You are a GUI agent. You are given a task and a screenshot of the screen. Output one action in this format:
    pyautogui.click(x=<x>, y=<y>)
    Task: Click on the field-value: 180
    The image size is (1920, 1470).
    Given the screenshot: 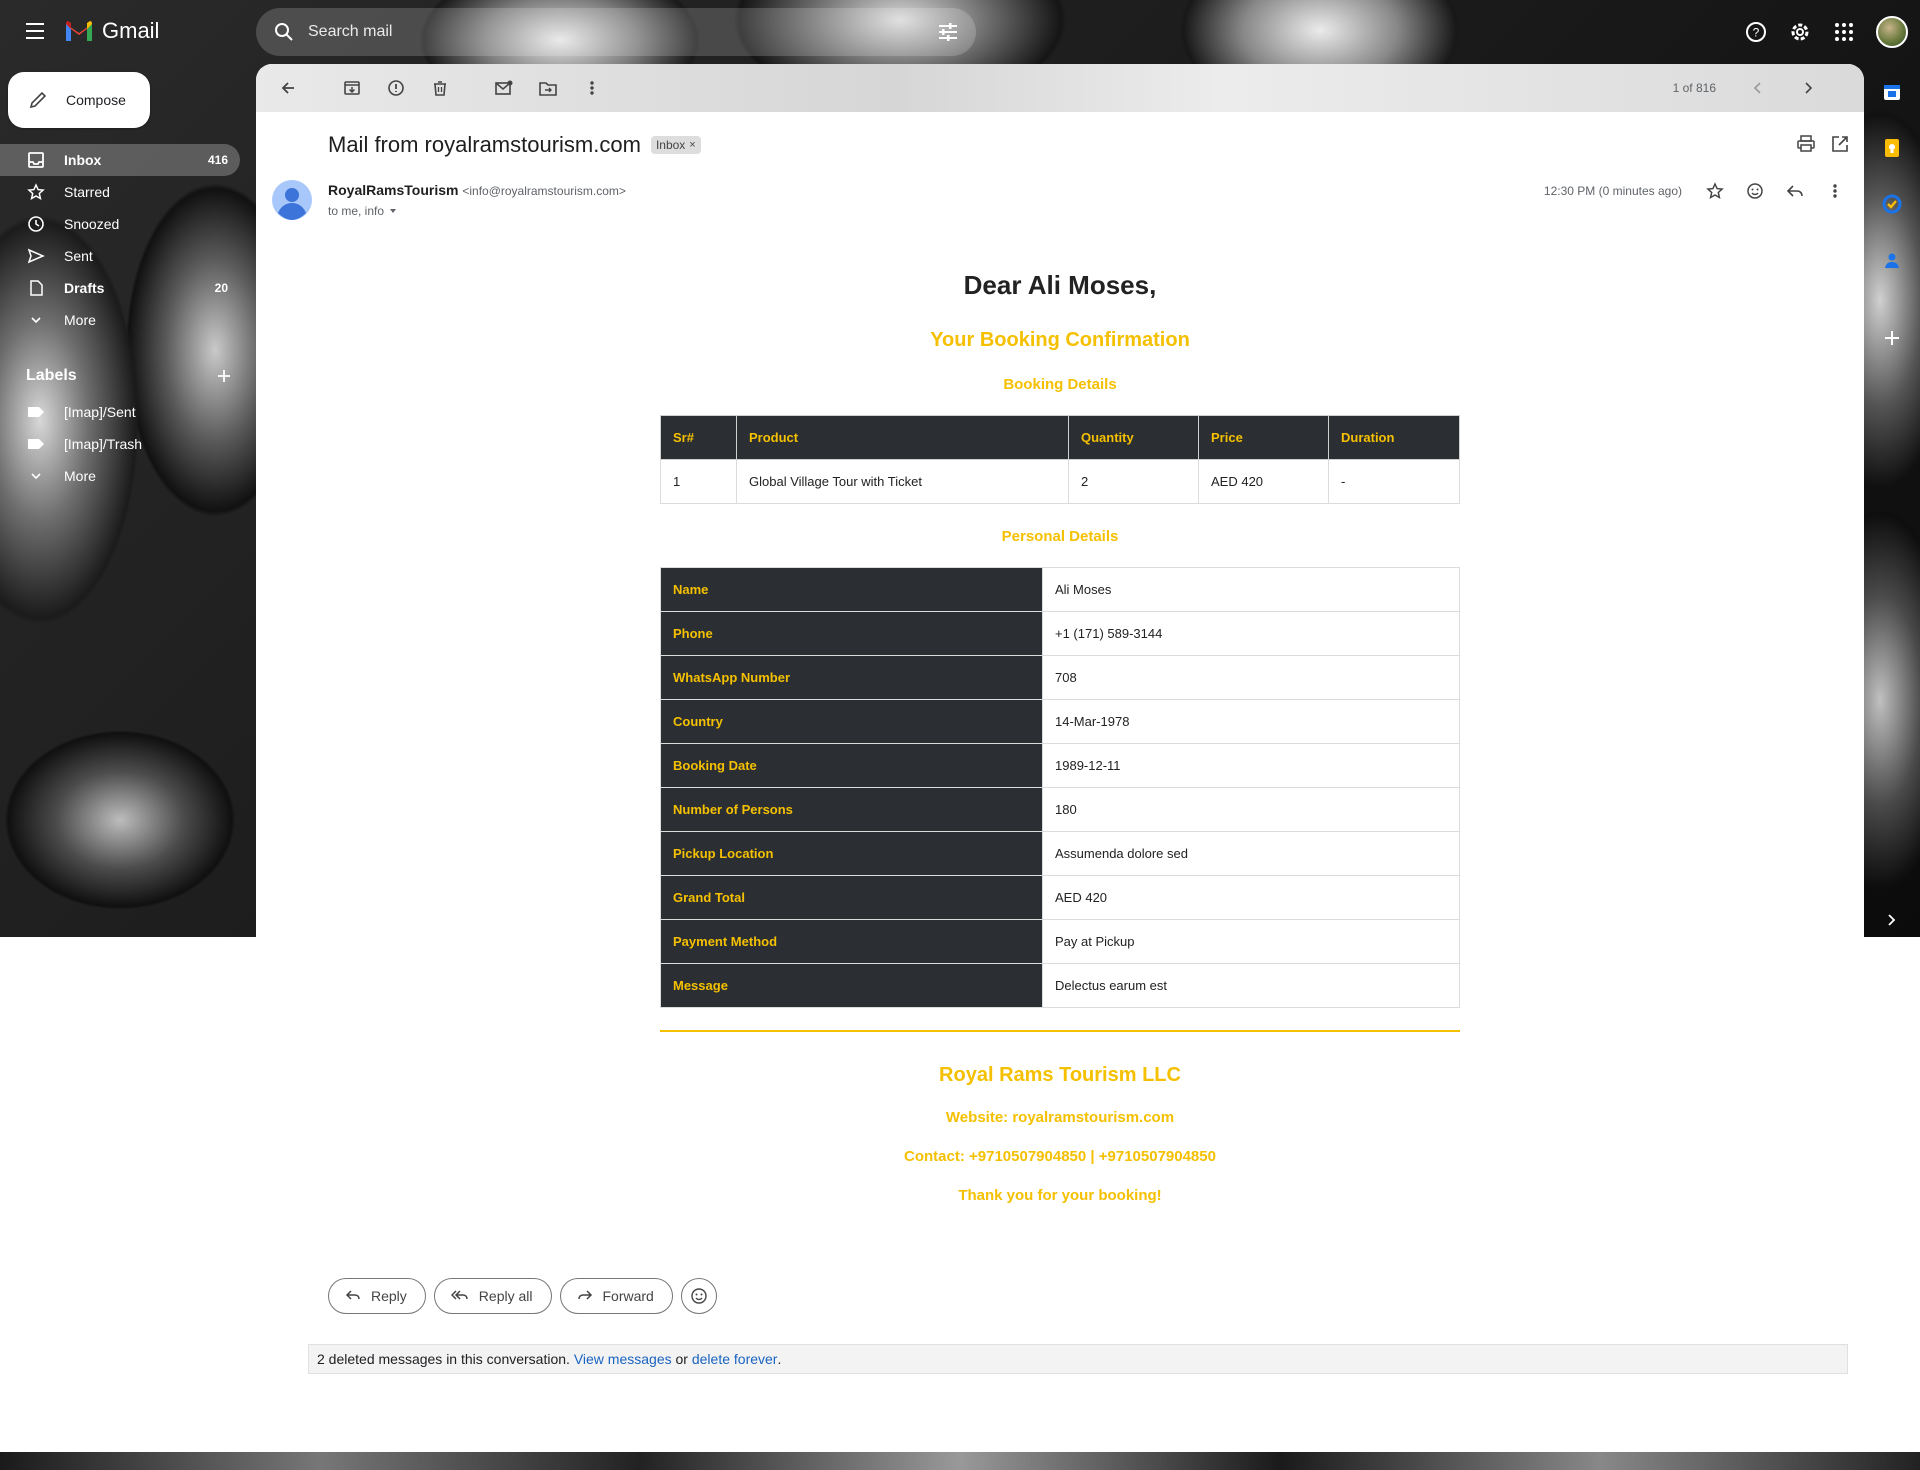 What is the action you would take?
    pyautogui.click(x=1251, y=809)
    